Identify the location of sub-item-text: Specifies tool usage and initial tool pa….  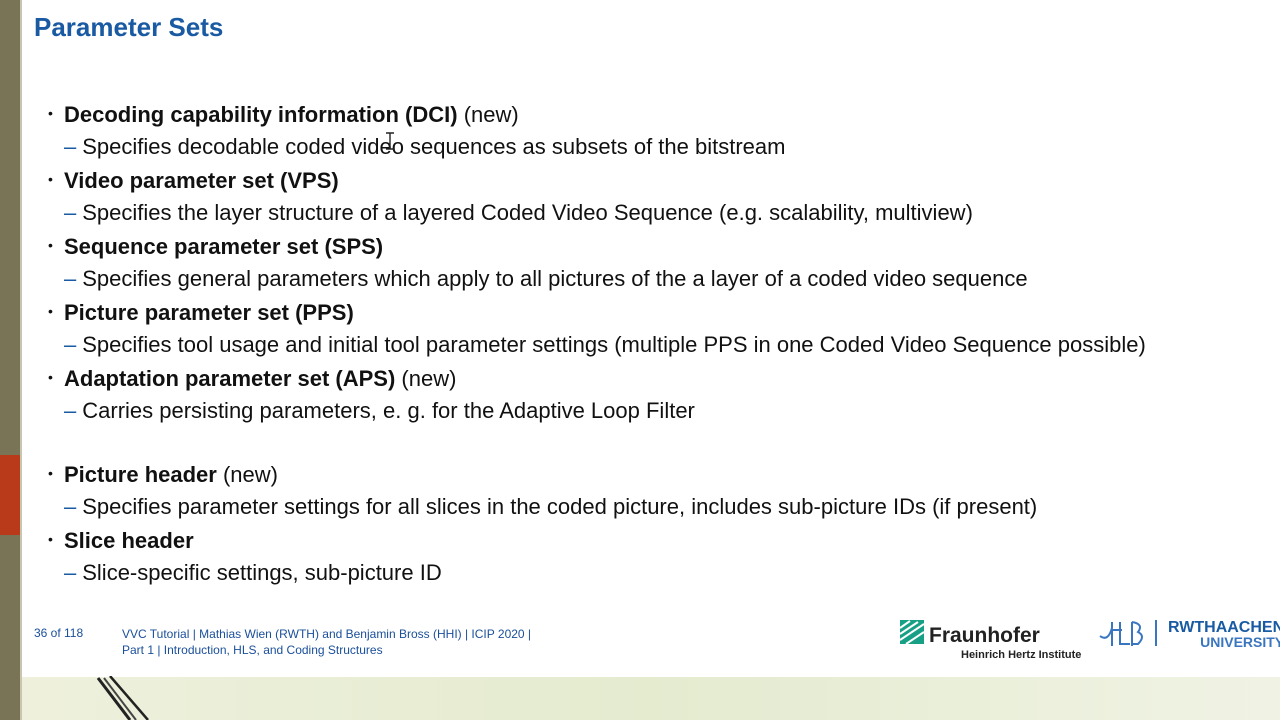
(614, 344).